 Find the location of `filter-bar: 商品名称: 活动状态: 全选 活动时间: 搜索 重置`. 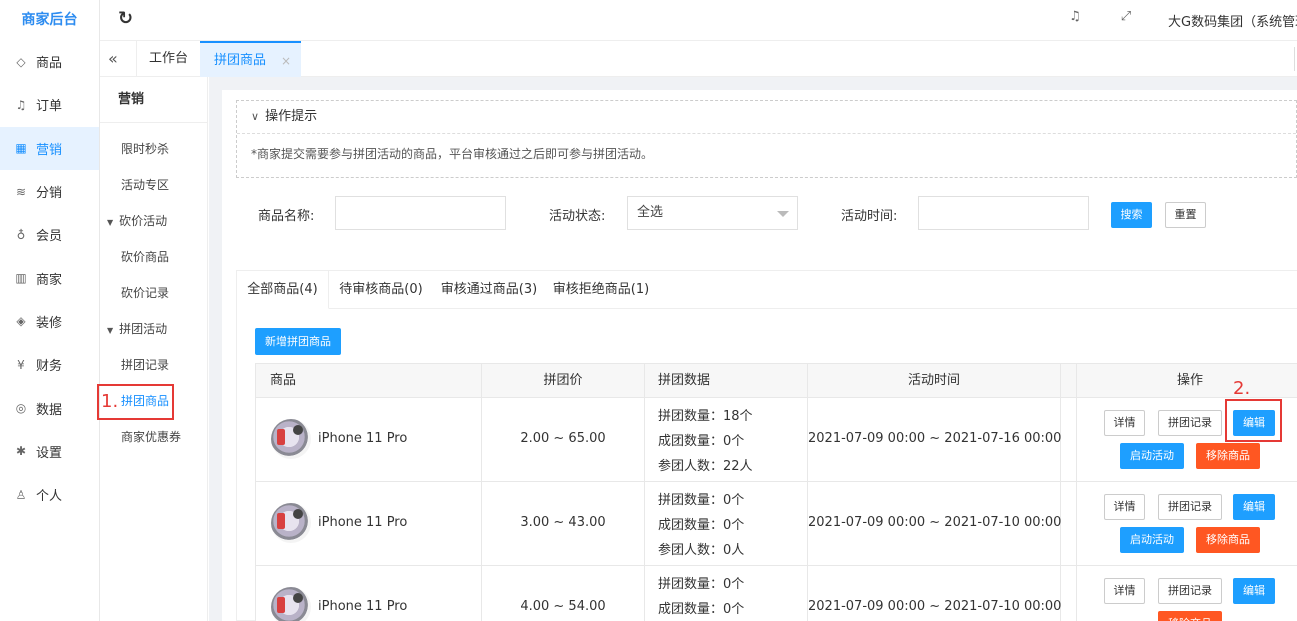

filter-bar: 商品名称: 活动状态: 全选 活动时间: 搜索 重置 is located at coordinates (759, 214).